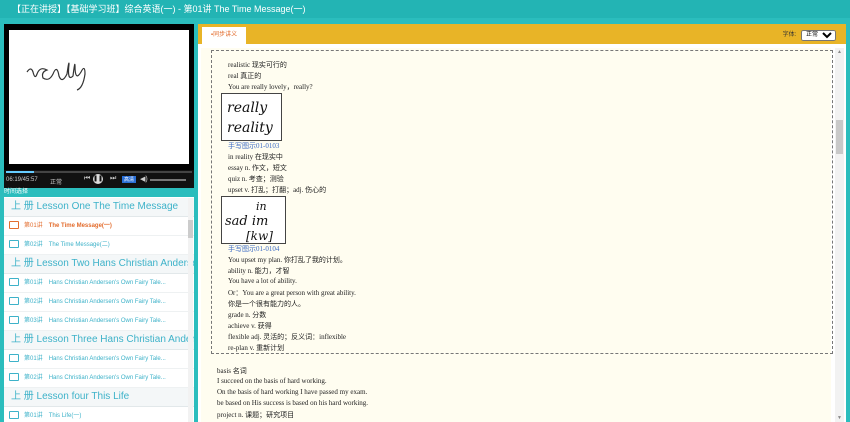  What do you see at coordinates (254, 146) in the screenshot?
I see `handwriting-caption: 手写图示01-0103` at bounding box center [254, 146].